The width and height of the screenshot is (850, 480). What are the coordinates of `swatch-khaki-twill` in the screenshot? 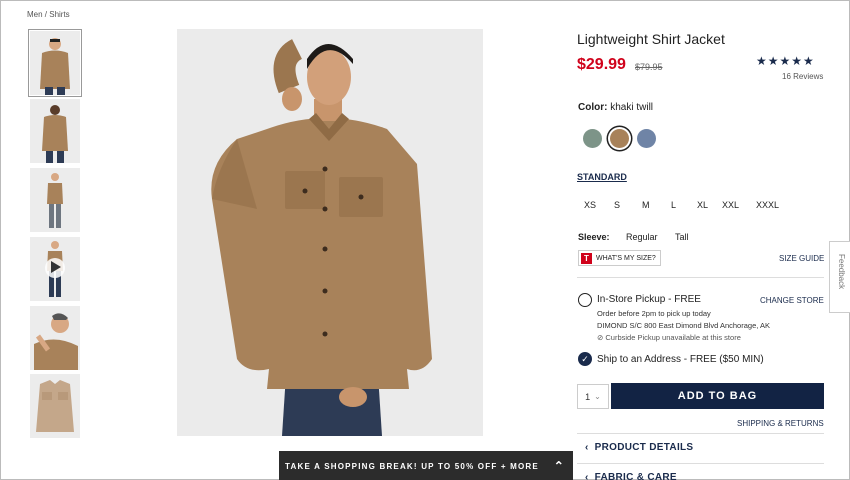 It's located at (619, 138).